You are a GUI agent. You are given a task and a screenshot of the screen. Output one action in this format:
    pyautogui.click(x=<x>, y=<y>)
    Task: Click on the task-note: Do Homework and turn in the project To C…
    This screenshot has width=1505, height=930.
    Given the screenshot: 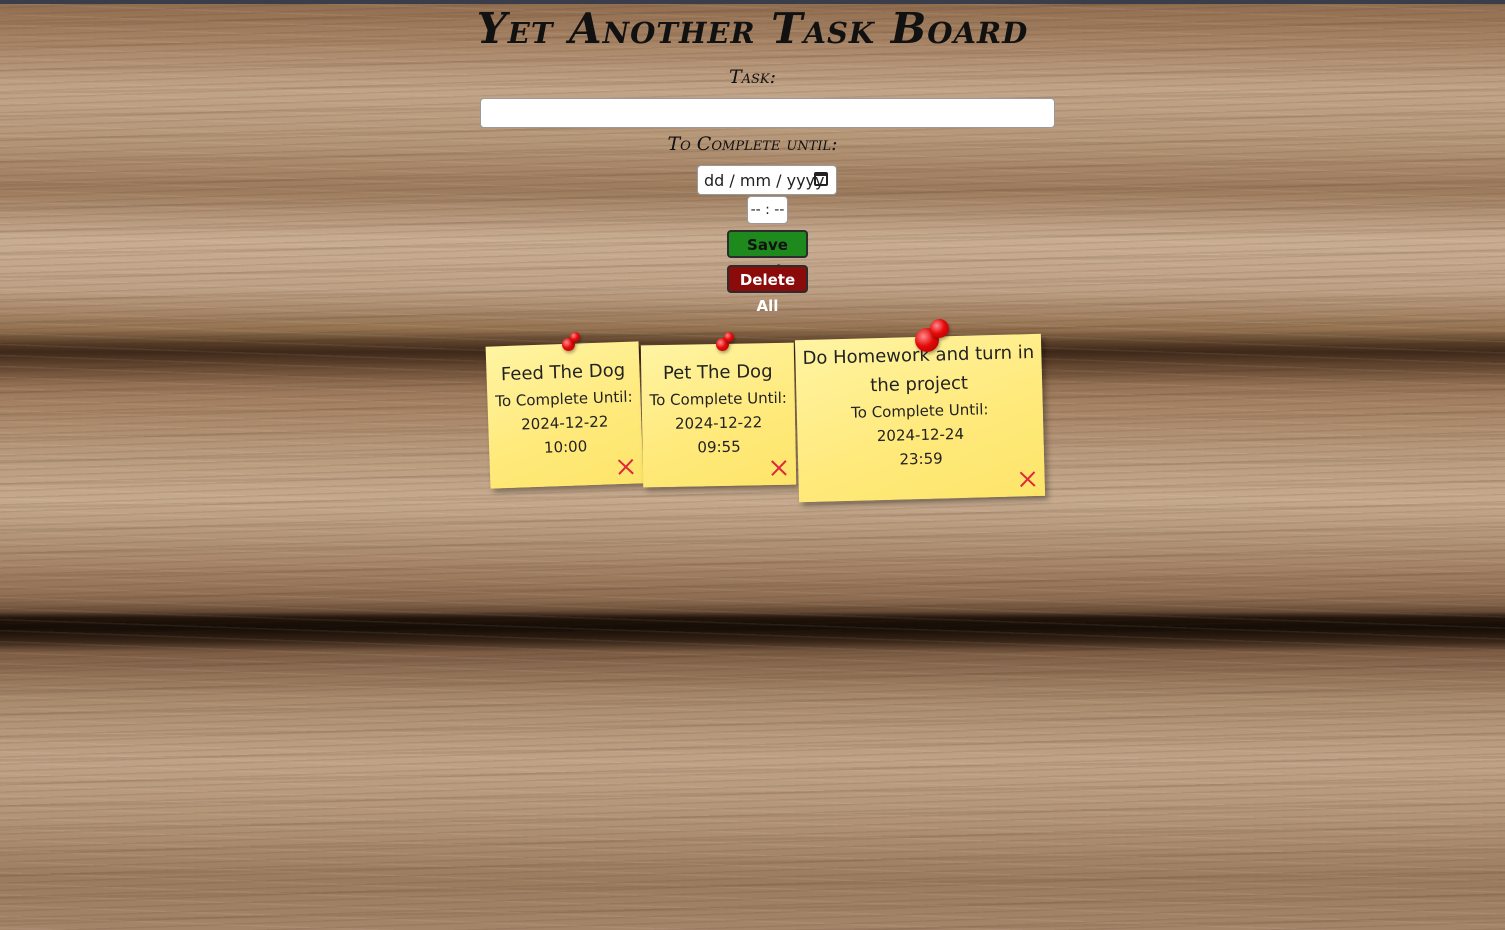 What is the action you would take?
    pyautogui.click(x=920, y=418)
    